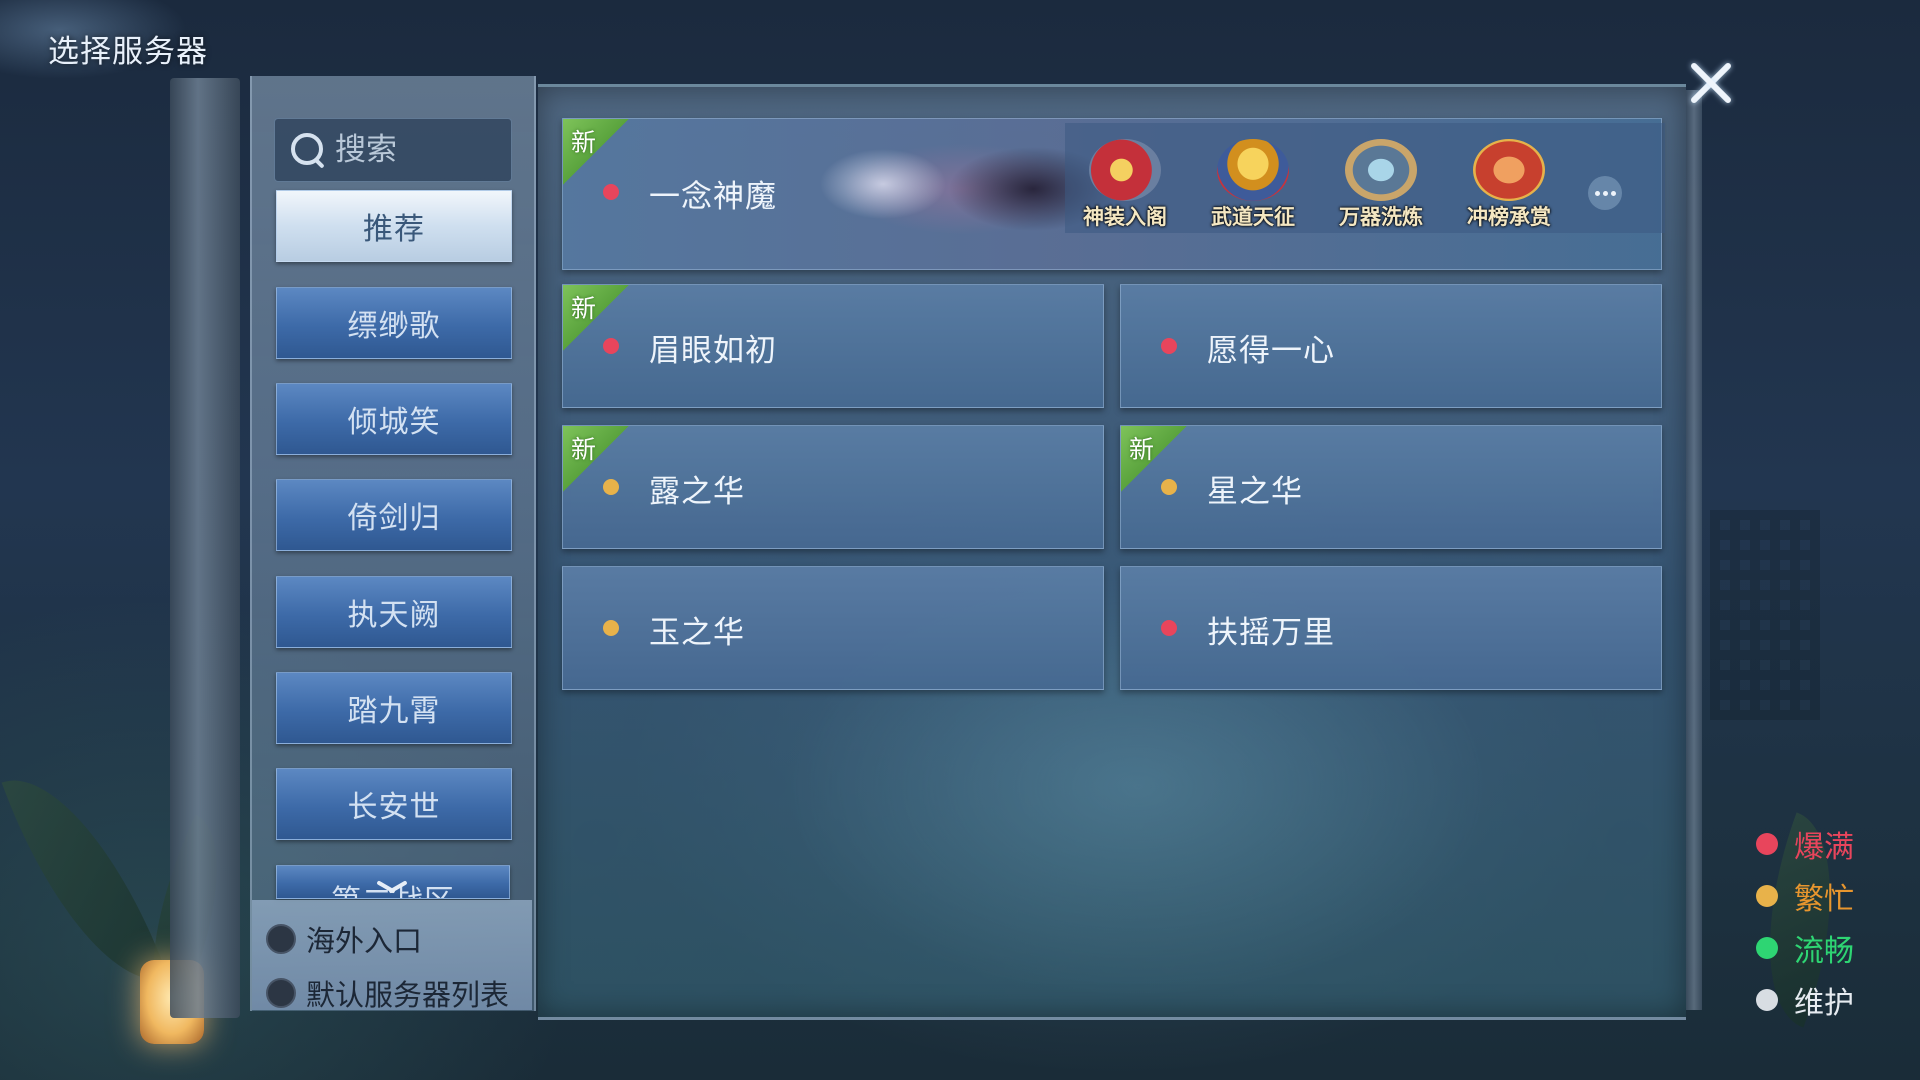 The image size is (1920, 1080). I want to click on default-server-list-option: 默认服务器列表, so click(387, 993).